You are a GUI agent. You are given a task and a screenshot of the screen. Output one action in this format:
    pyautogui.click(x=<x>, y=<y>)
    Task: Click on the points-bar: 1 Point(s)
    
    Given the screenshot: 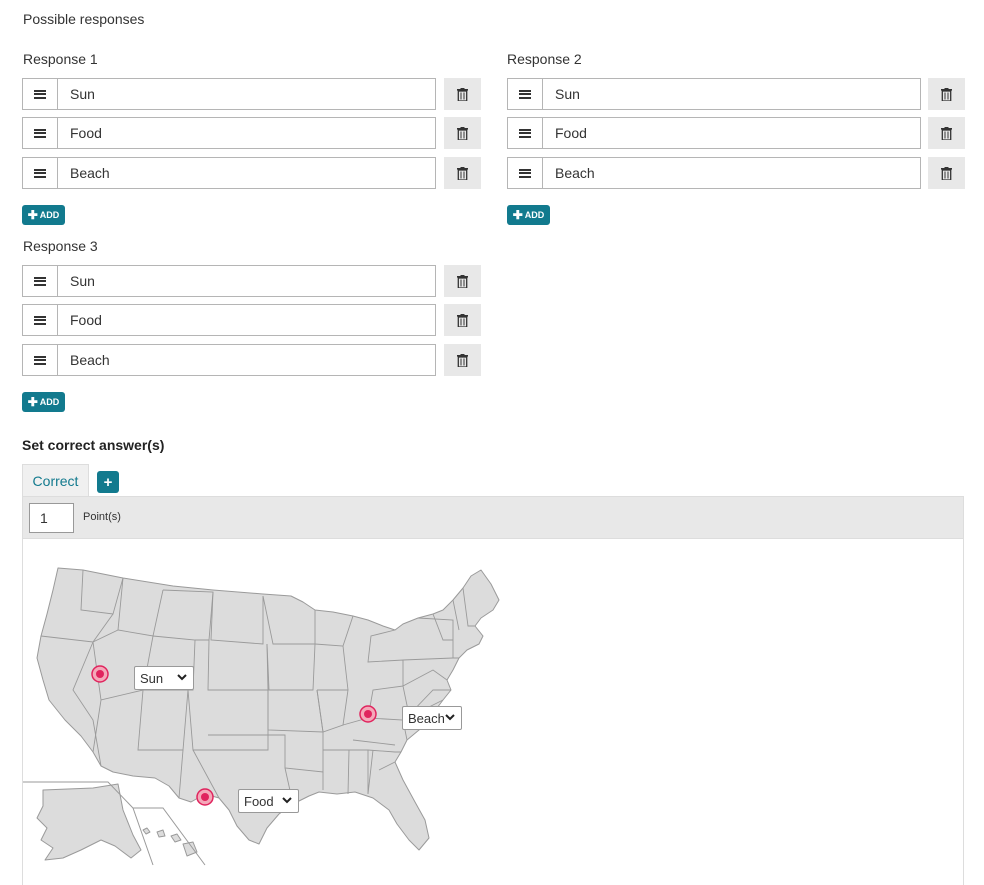 What is the action you would take?
    pyautogui.click(x=493, y=518)
    